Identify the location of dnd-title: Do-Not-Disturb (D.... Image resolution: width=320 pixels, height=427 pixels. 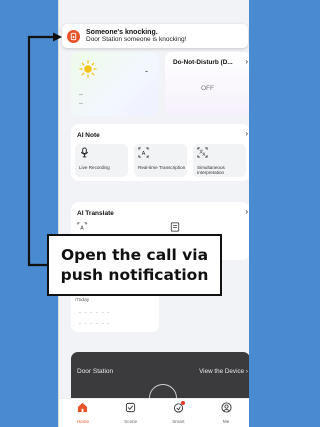
(203, 62).